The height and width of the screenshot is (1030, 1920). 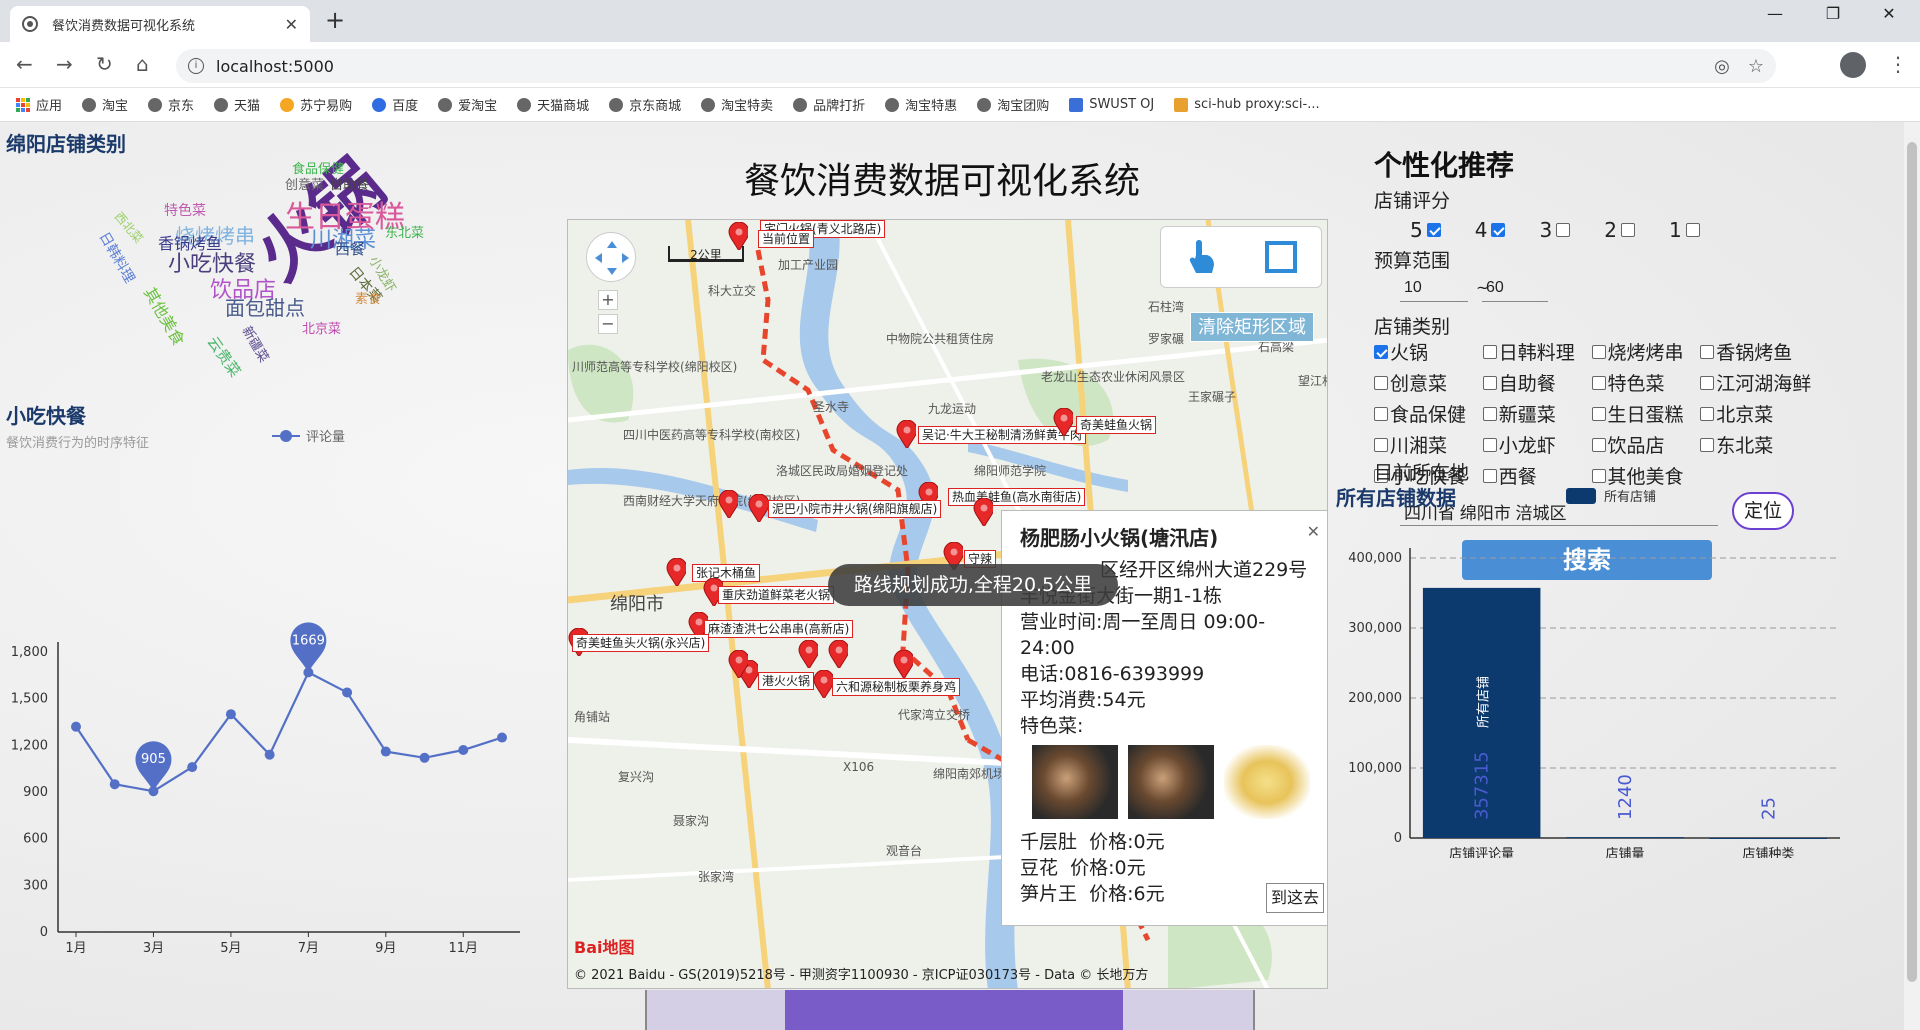 I want to click on shop-label: 麻渣渣洪七公串串(高新店), so click(x=779, y=629).